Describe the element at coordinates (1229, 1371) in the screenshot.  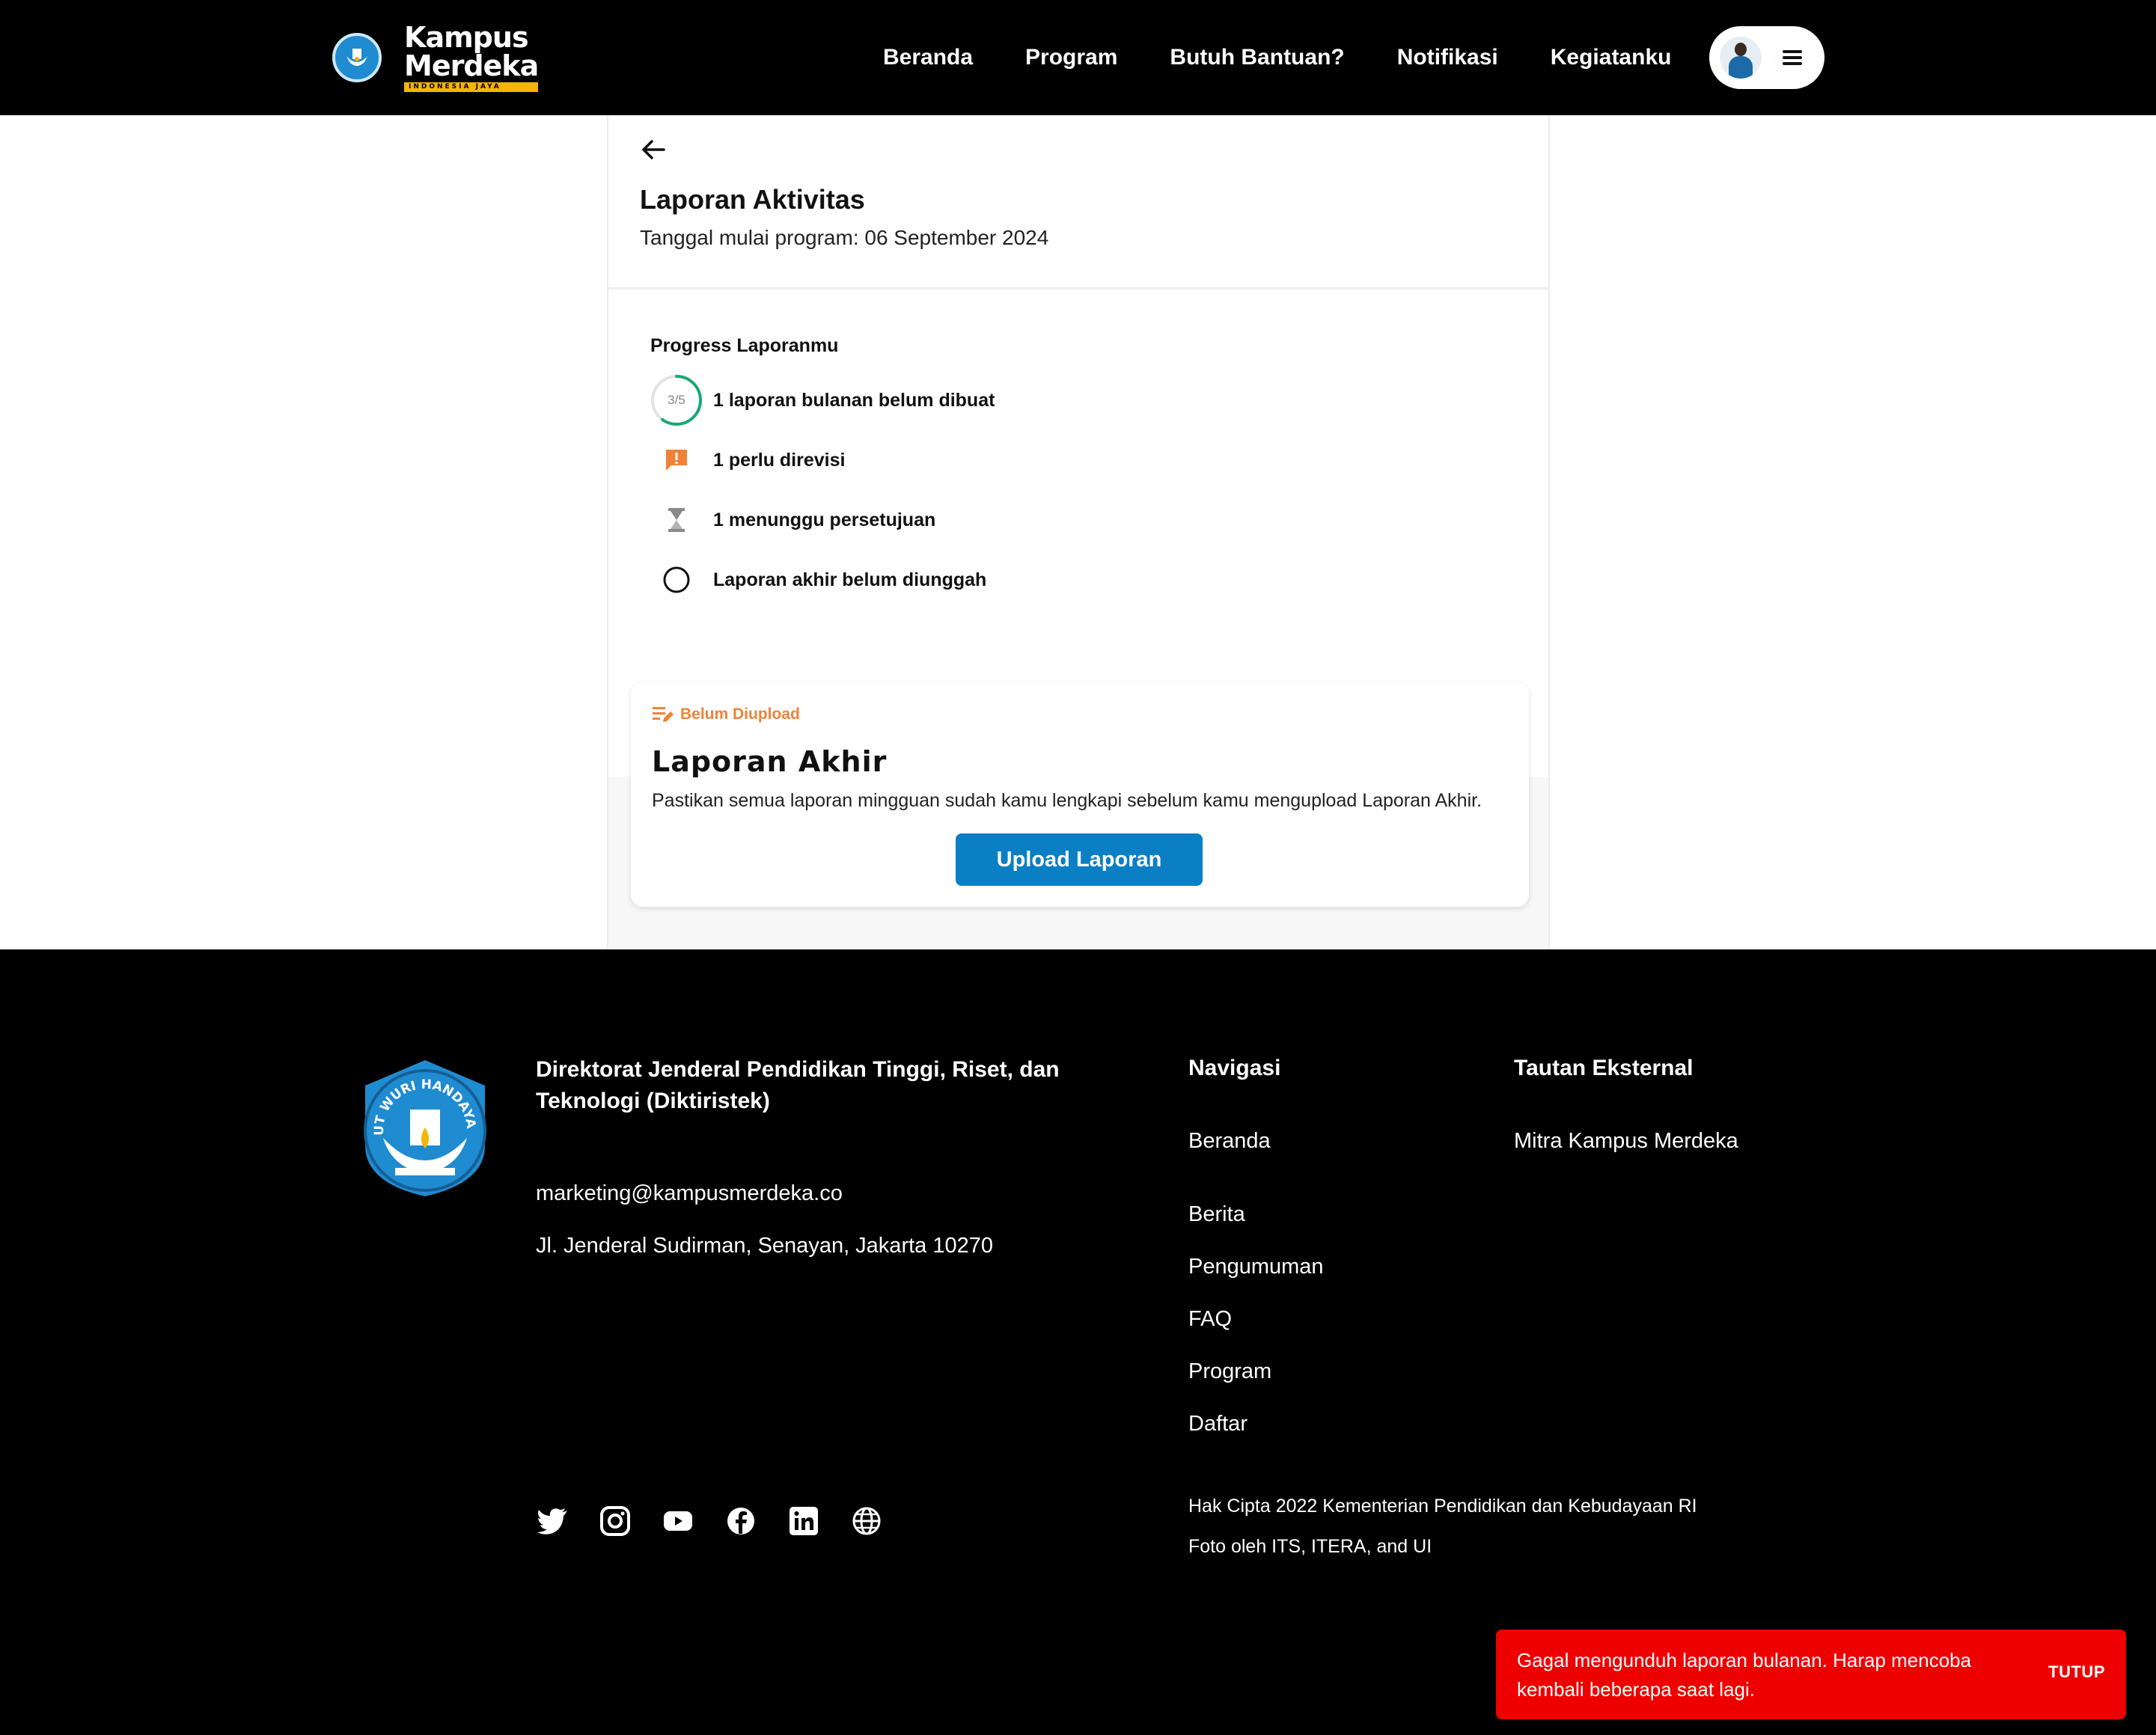
I see `footer-link-program: Program` at that location.